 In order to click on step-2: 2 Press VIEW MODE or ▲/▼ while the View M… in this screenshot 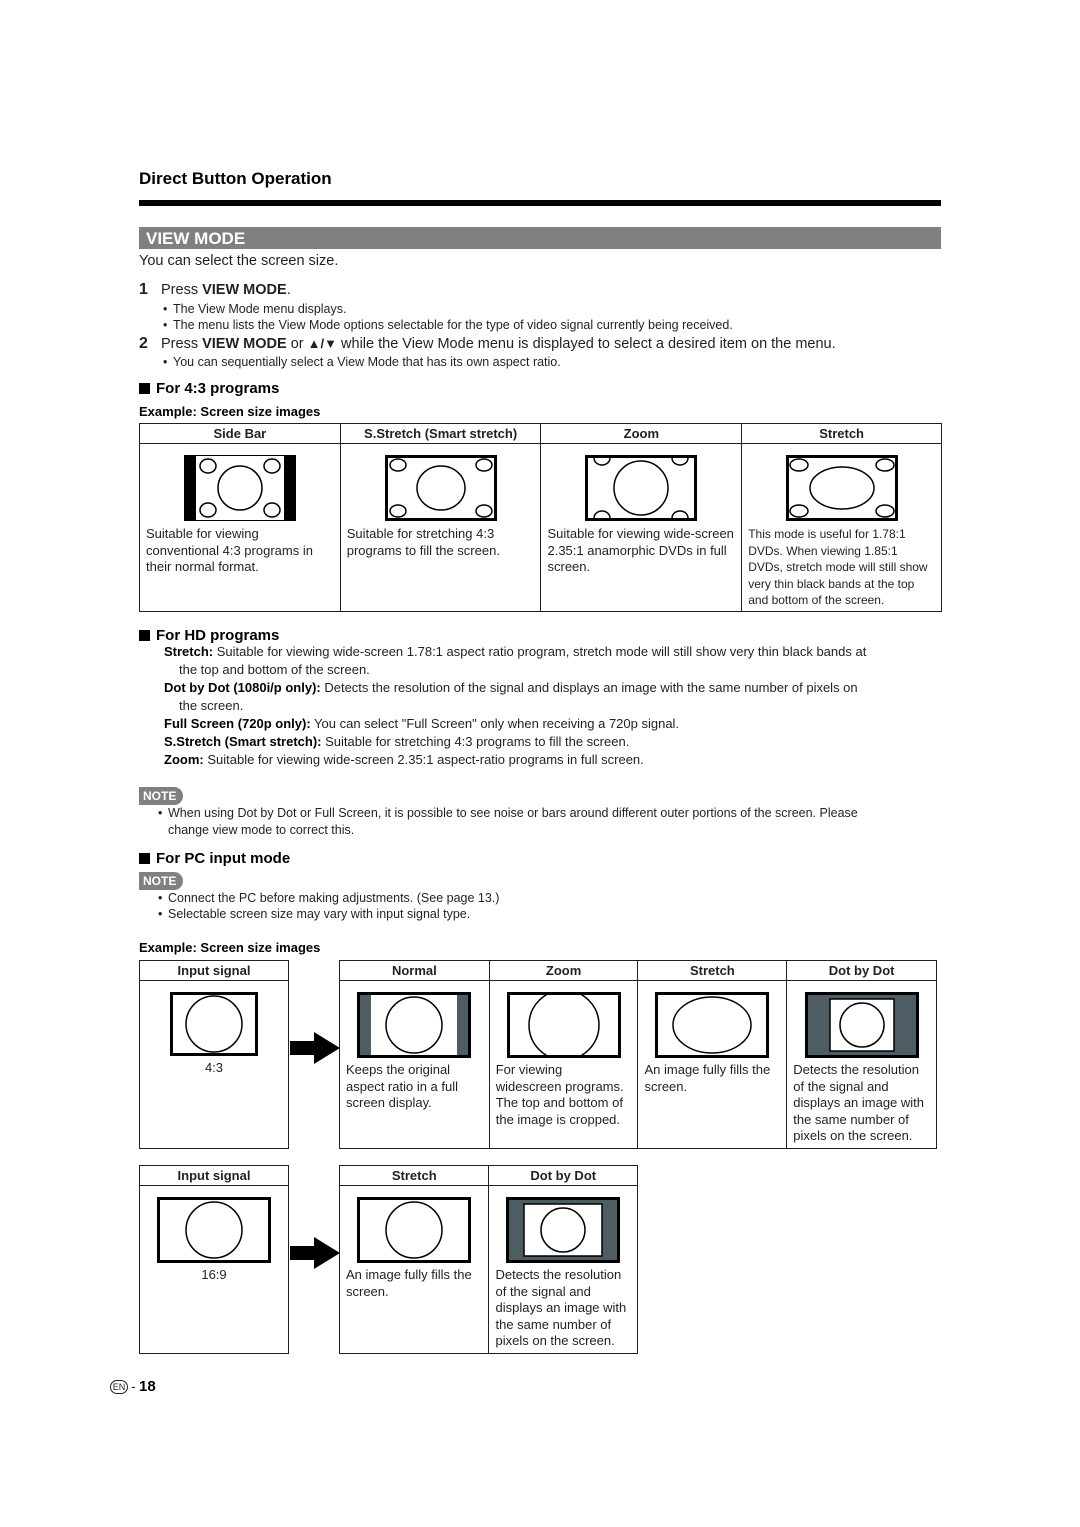, I will do `click(487, 344)`.